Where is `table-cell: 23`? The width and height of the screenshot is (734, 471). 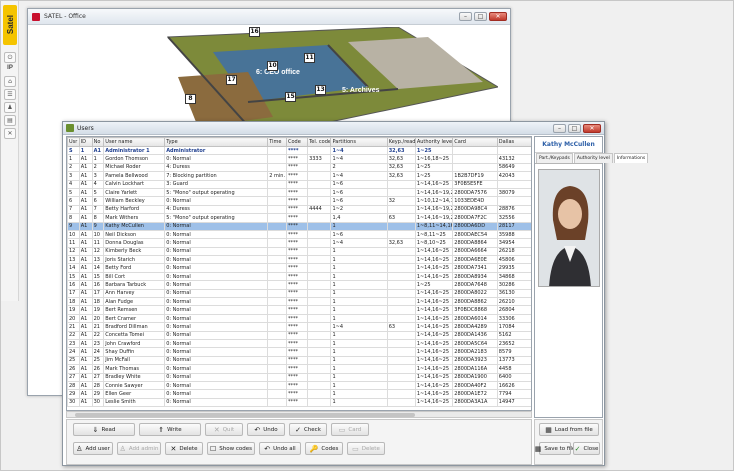
table-cell: 23 is located at coordinates (73, 343).